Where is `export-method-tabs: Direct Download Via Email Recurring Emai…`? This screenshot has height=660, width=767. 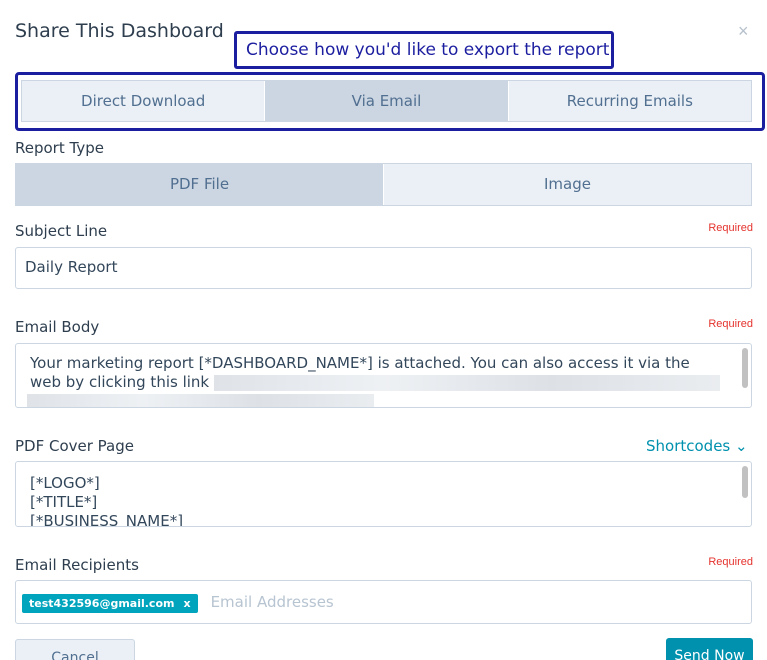
export-method-tabs: Direct Download Via Email Recurring Emai… is located at coordinates (386, 101).